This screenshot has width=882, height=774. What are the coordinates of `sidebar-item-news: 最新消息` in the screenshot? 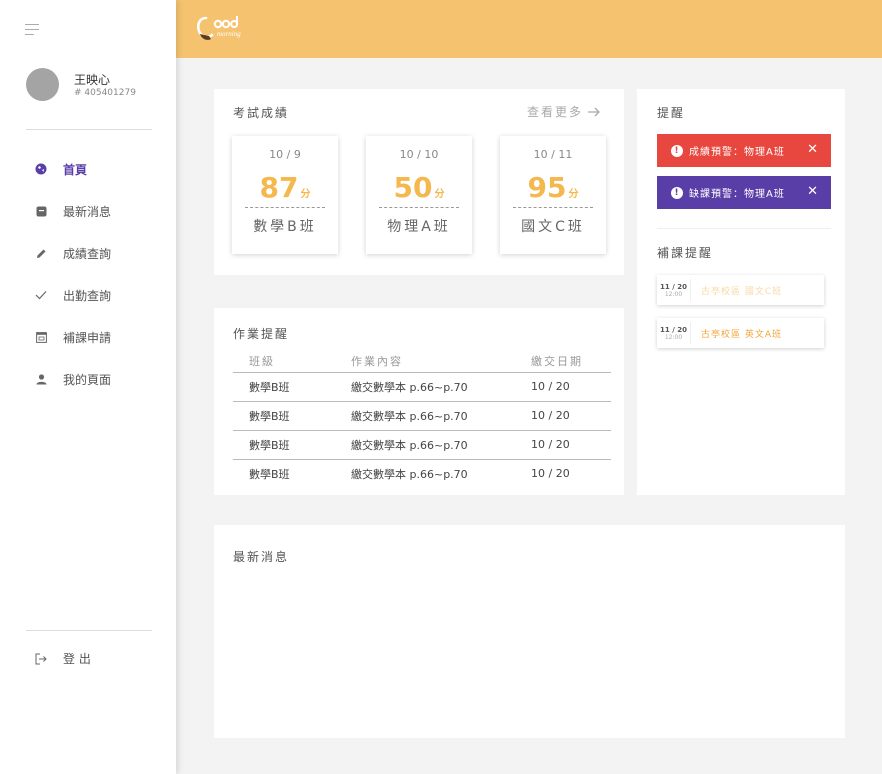 It's located at (88, 211).